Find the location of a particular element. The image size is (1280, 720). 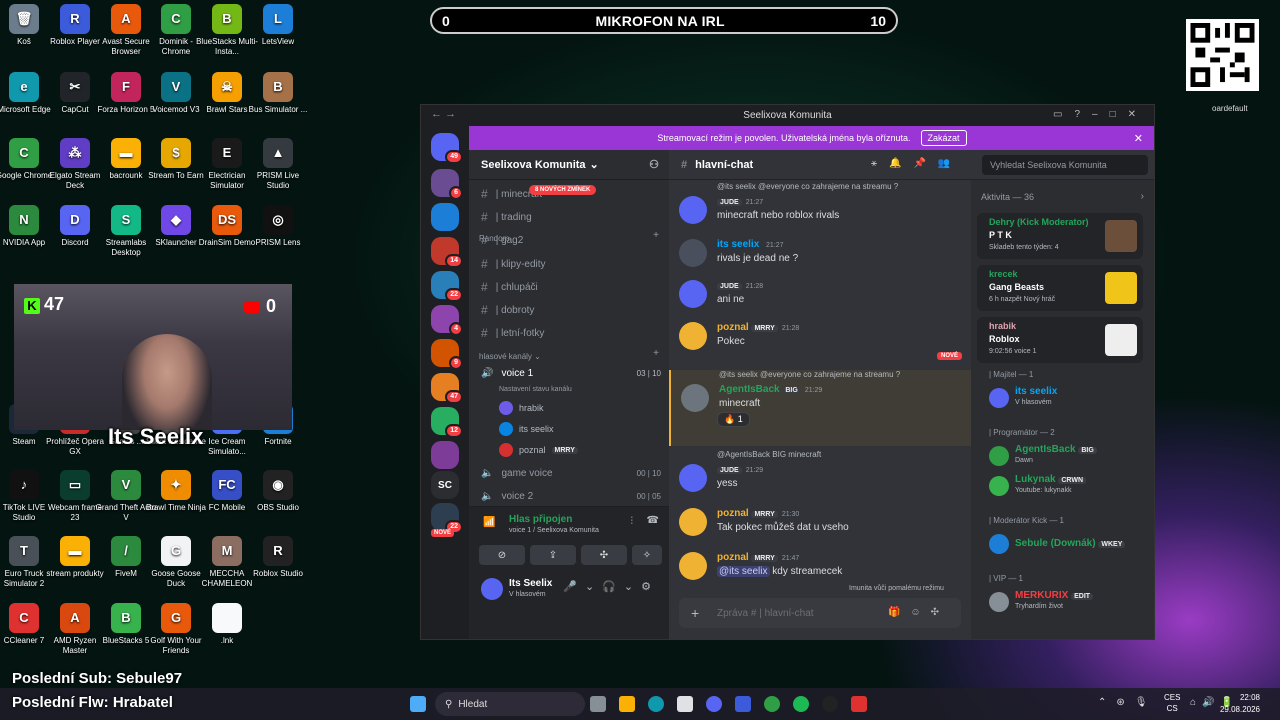

member: AgentIsBack BIG Dawn is located at coordinates (1069, 457).